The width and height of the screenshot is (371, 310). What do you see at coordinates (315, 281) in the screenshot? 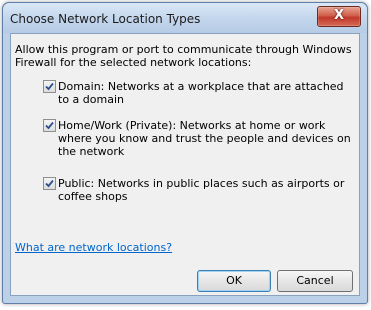
I see `cancel-button: Cancel` at bounding box center [315, 281].